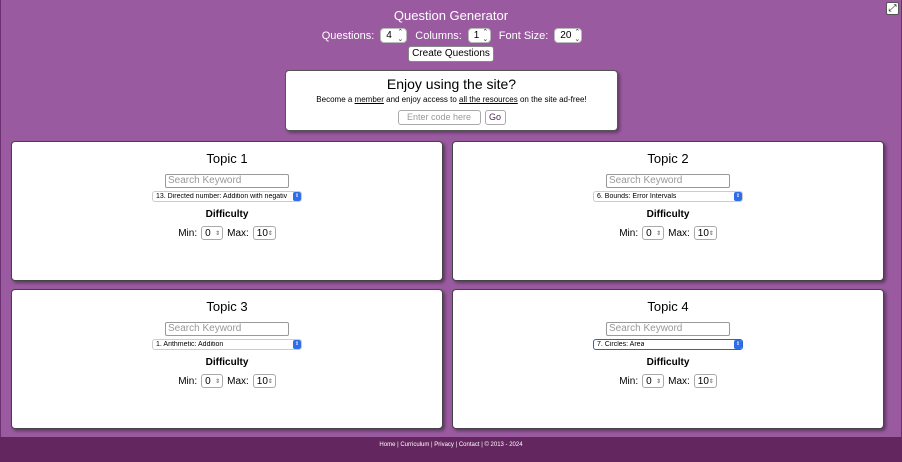 This screenshot has height=462, width=902. Describe the element at coordinates (414, 445) in the screenshot. I see `footer-curriculum-link: Curriculum` at that location.